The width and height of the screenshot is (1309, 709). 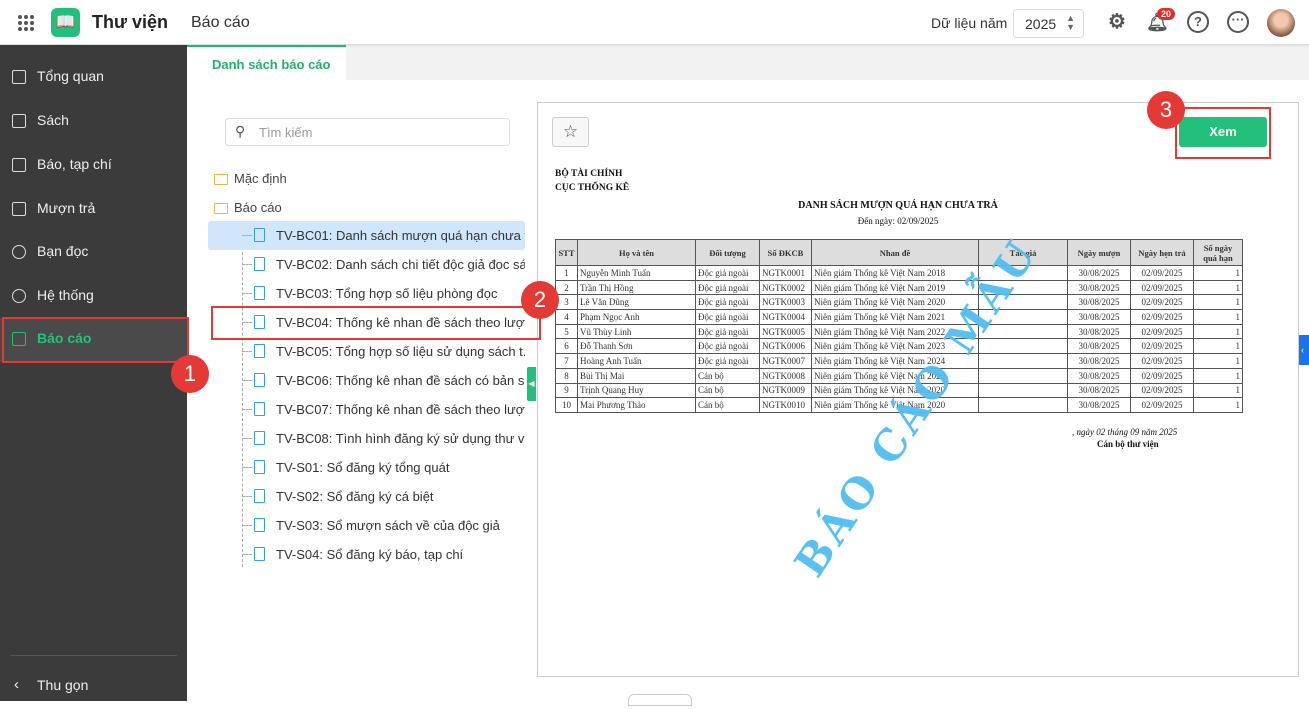 I want to click on report-title: DANH SÁCH MƯỢN QUÁ HẠN CHƯA TRẢ, so click(x=898, y=205).